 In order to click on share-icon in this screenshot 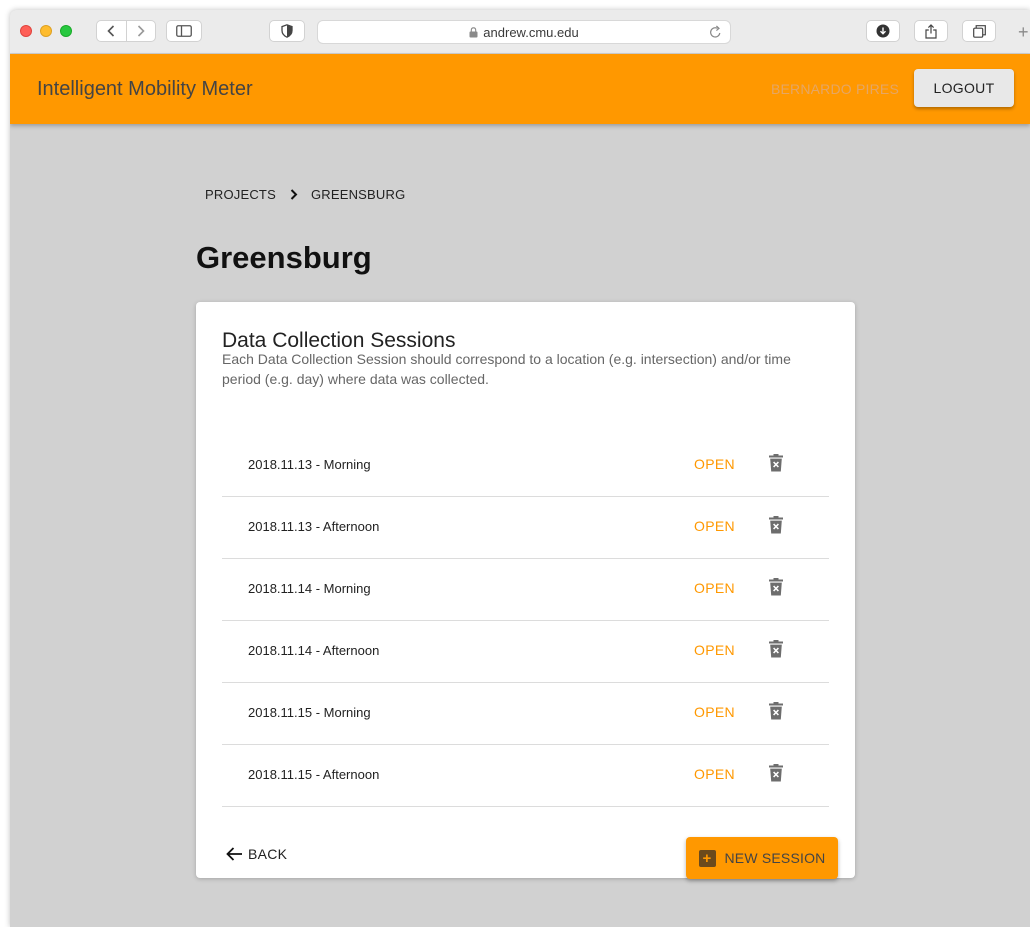, I will do `click(931, 31)`.